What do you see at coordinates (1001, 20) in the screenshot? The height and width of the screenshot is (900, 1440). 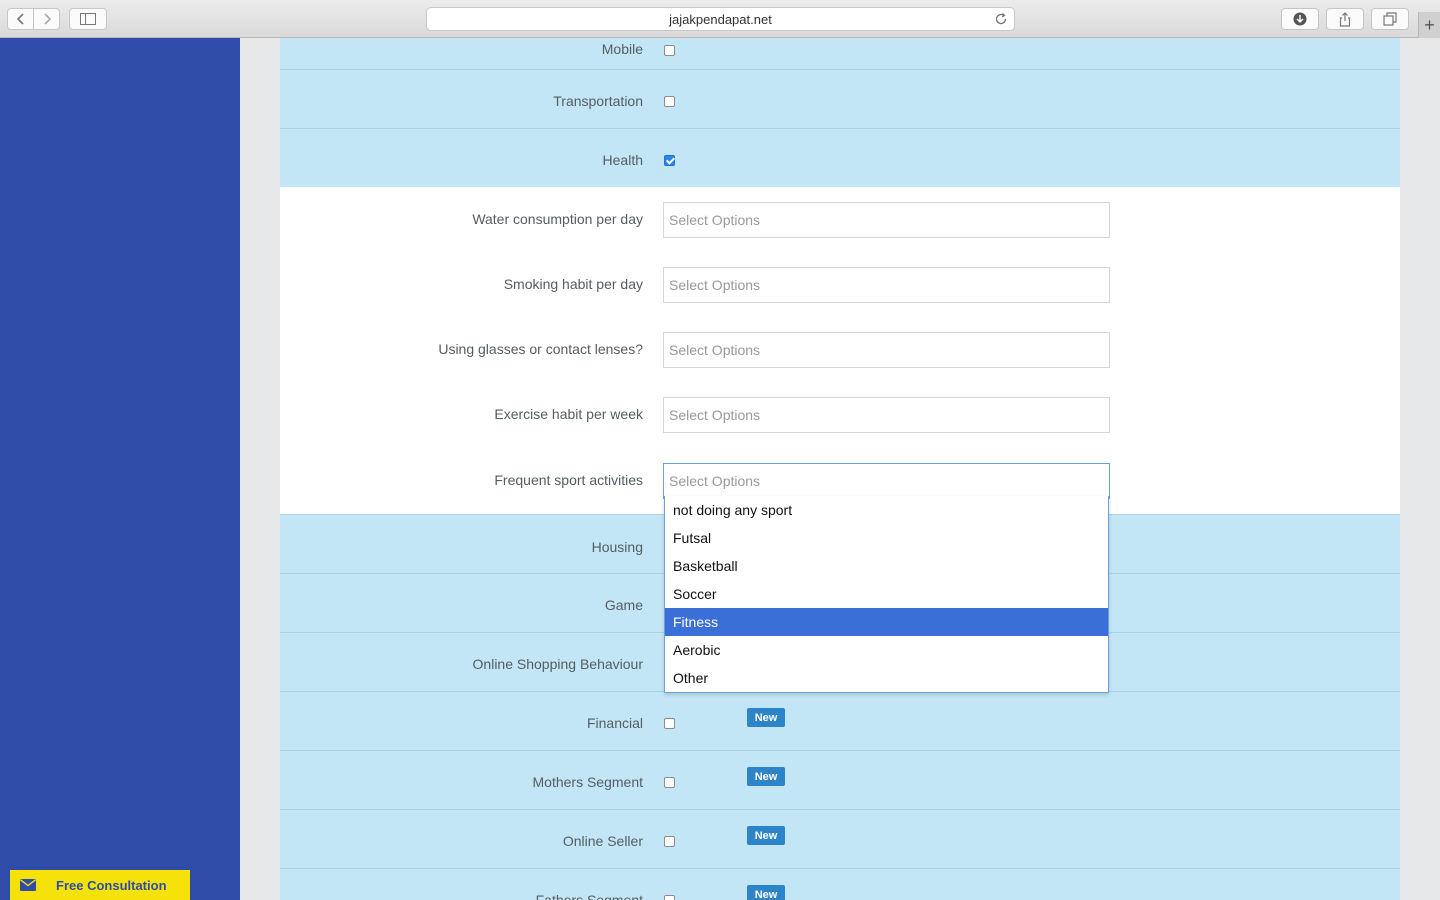 I see `reload-icon` at bounding box center [1001, 20].